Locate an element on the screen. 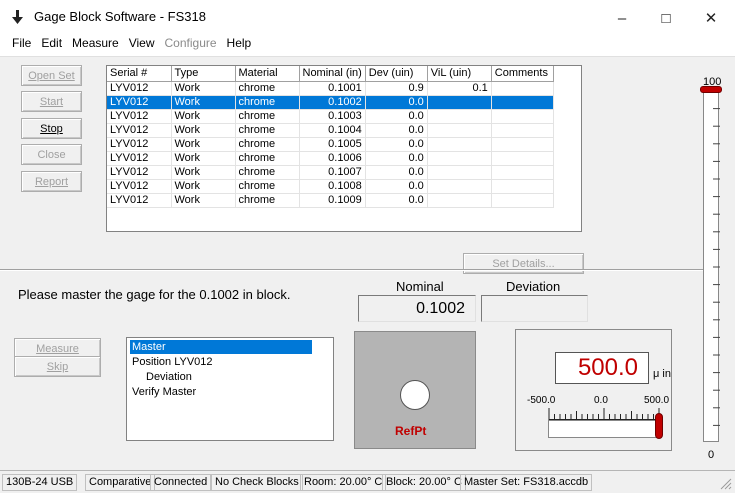 The image size is (735, 493). resize-grip-icon is located at coordinates (725, 483).